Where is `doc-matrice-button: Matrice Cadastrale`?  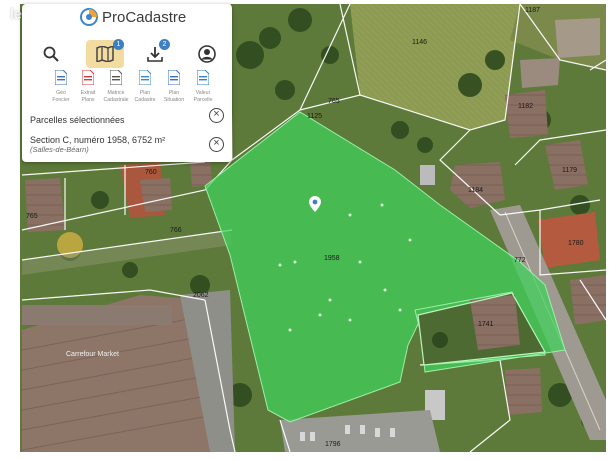 doc-matrice-button: Matrice Cadastrale is located at coordinates (116, 86).